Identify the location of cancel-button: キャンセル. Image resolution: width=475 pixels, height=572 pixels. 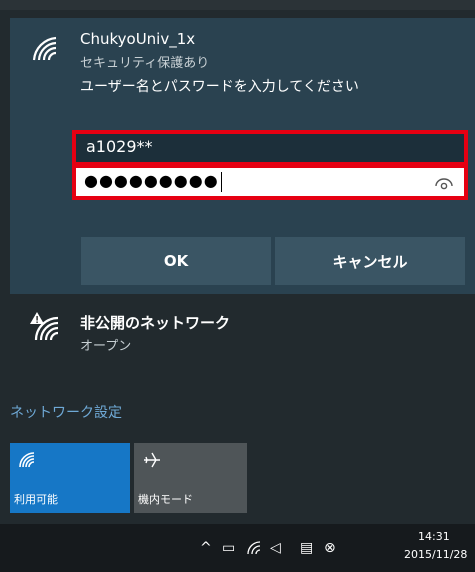
(370, 261).